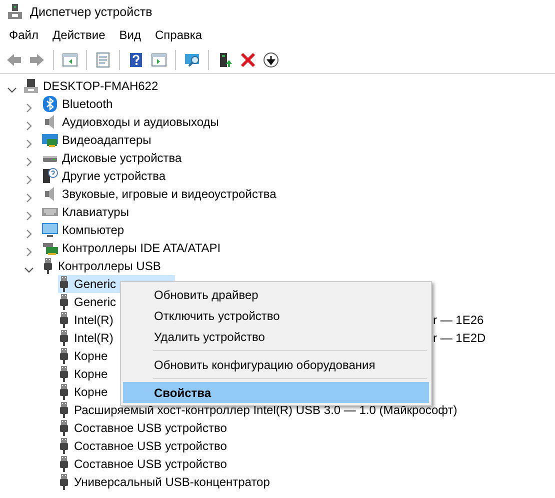 Image resolution: width=555 pixels, height=498 pixels. Describe the element at coordinates (248, 60) in the screenshot. I see `delete-icon` at that location.